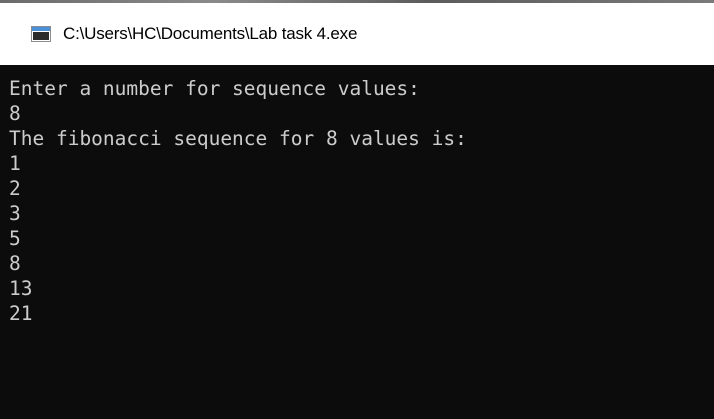  What do you see at coordinates (15, 163) in the screenshot?
I see `console-line: 1` at bounding box center [15, 163].